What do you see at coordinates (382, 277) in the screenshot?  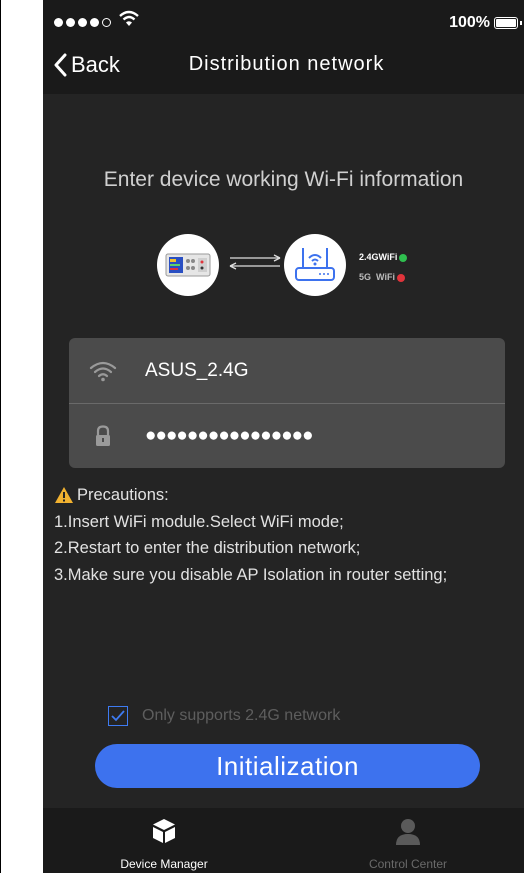 I see `band-5g-label: 5G WiFi` at bounding box center [382, 277].